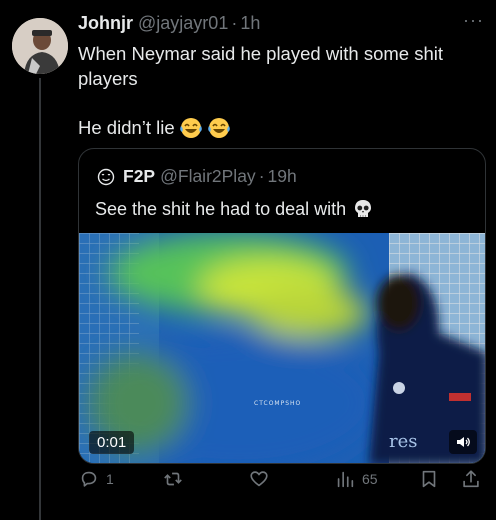  Describe the element at coordinates (356, 479) in the screenshot. I see `views-button: 65` at that location.